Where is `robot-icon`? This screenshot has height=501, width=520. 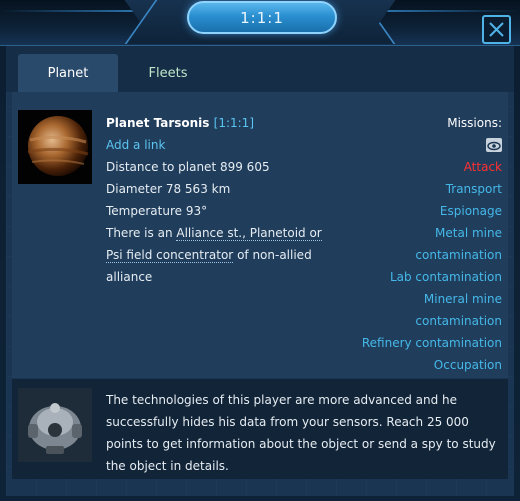 robot-icon is located at coordinates (55, 425).